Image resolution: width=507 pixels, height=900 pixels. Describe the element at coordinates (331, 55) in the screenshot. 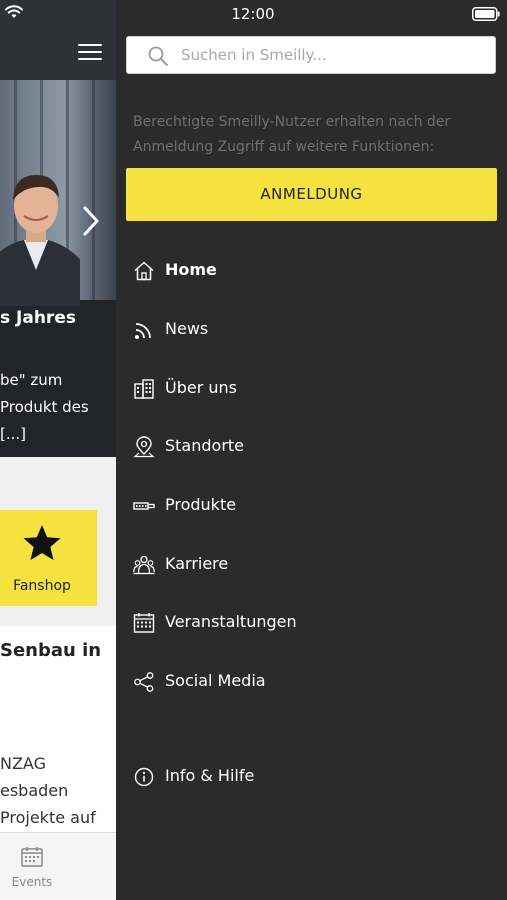

I see `search-input` at that location.